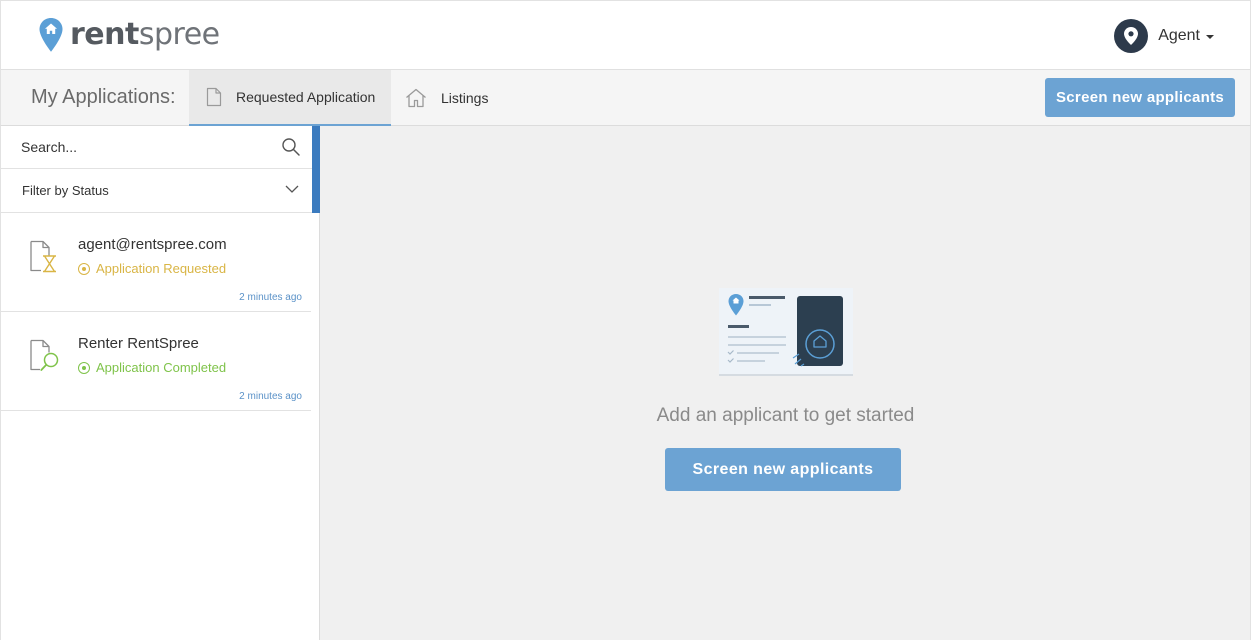 This screenshot has width=1251, height=640. What do you see at coordinates (1179, 35) in the screenshot?
I see `user-name: Agent` at bounding box center [1179, 35].